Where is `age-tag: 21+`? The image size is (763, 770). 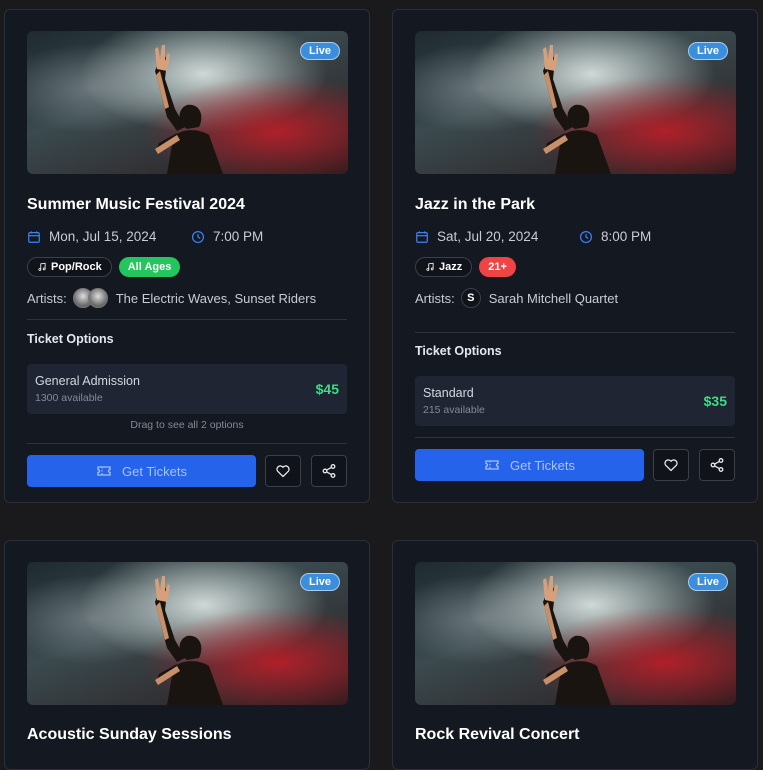 age-tag: 21+ is located at coordinates (497, 267).